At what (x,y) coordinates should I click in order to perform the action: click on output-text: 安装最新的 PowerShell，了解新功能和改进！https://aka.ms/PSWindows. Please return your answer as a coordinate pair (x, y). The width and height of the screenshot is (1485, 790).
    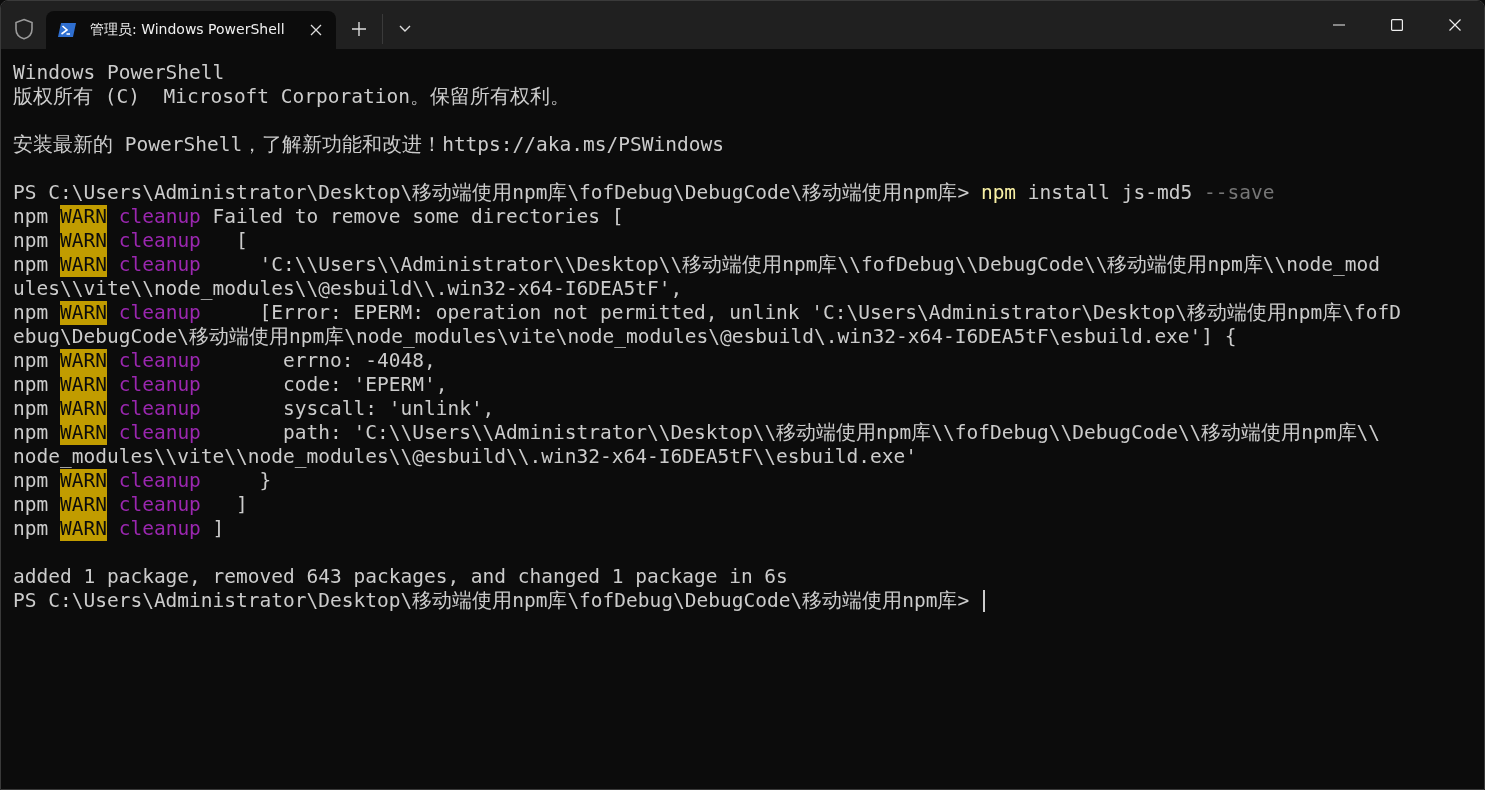
    Looking at the image, I should click on (368, 145).